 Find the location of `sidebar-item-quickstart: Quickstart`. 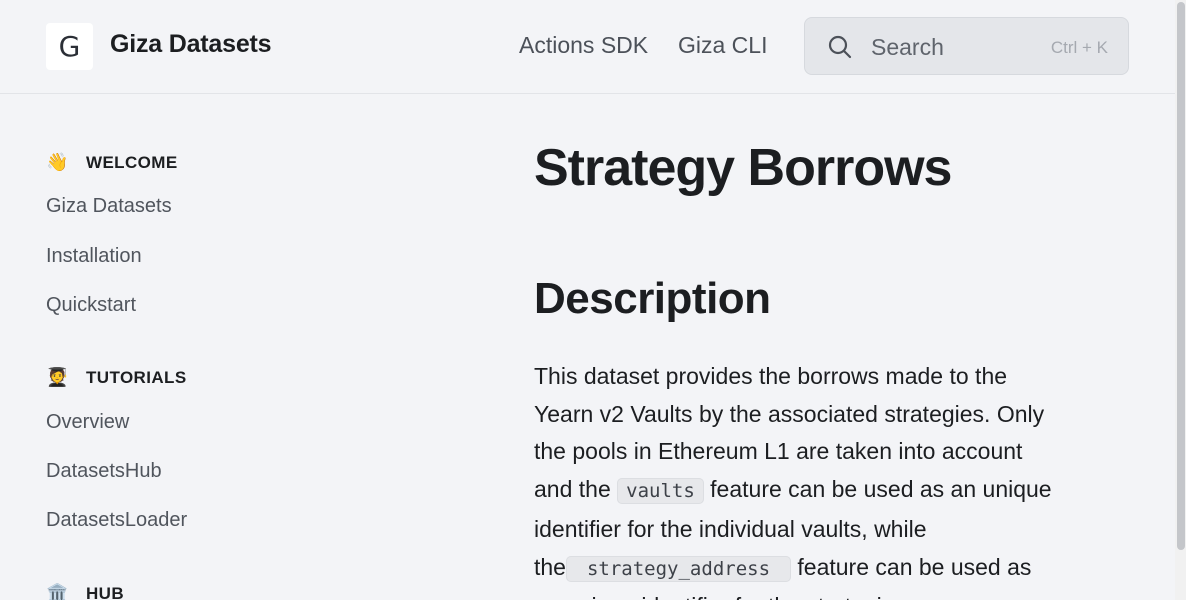

sidebar-item-quickstart: Quickstart is located at coordinates (91, 305).